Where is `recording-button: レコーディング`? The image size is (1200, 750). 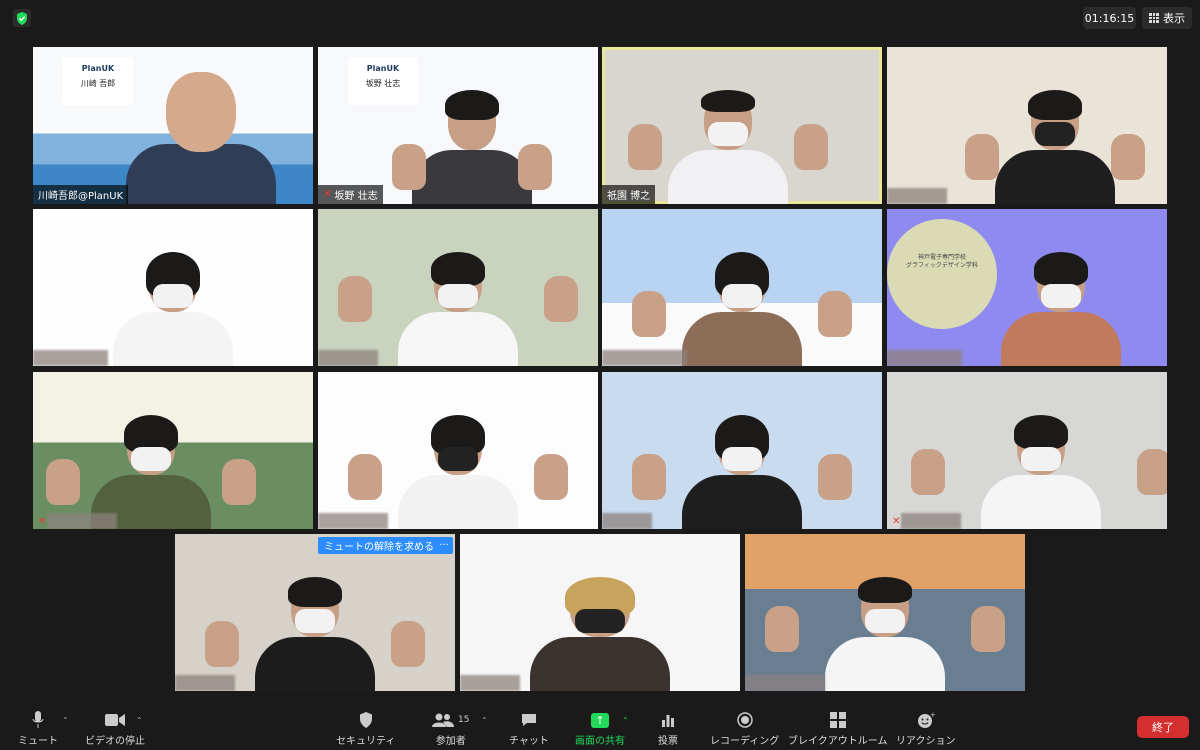 recording-button: レコーディング is located at coordinates (744, 728).